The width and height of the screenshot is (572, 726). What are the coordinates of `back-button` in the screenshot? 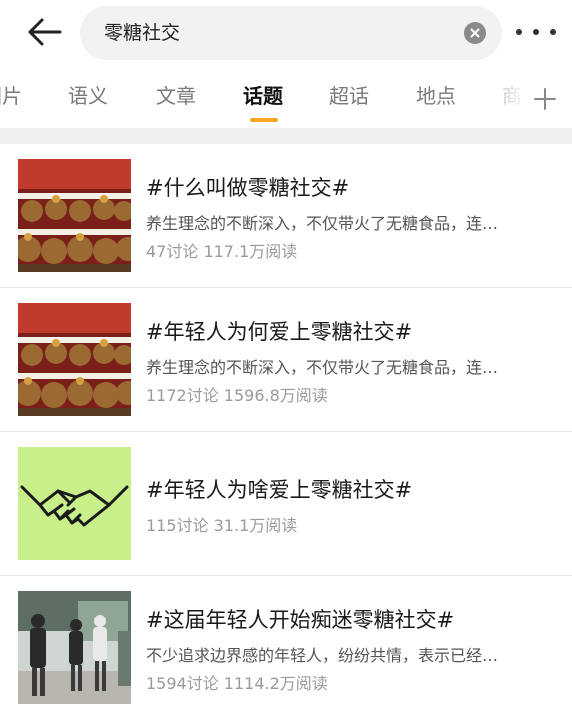 It's located at (44, 32).